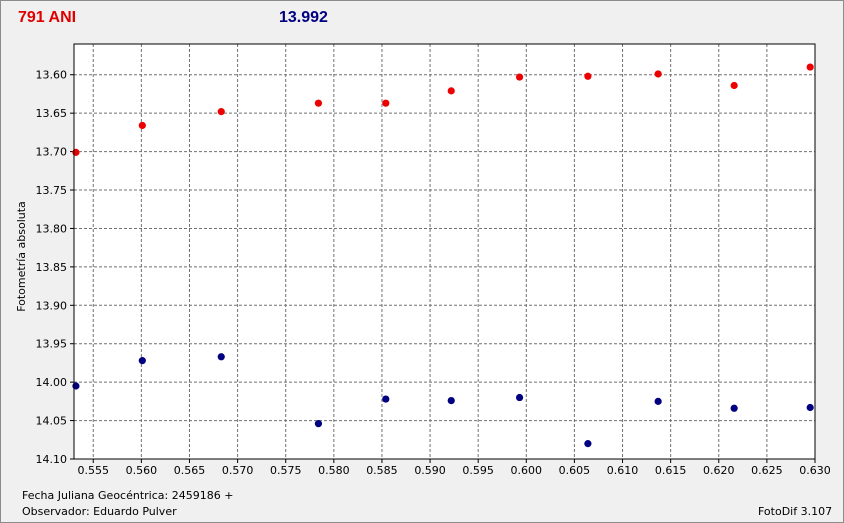 This screenshot has width=844, height=523. What do you see at coordinates (430, 470) in the screenshot?
I see `x-tick-label: 0.590` at bounding box center [430, 470].